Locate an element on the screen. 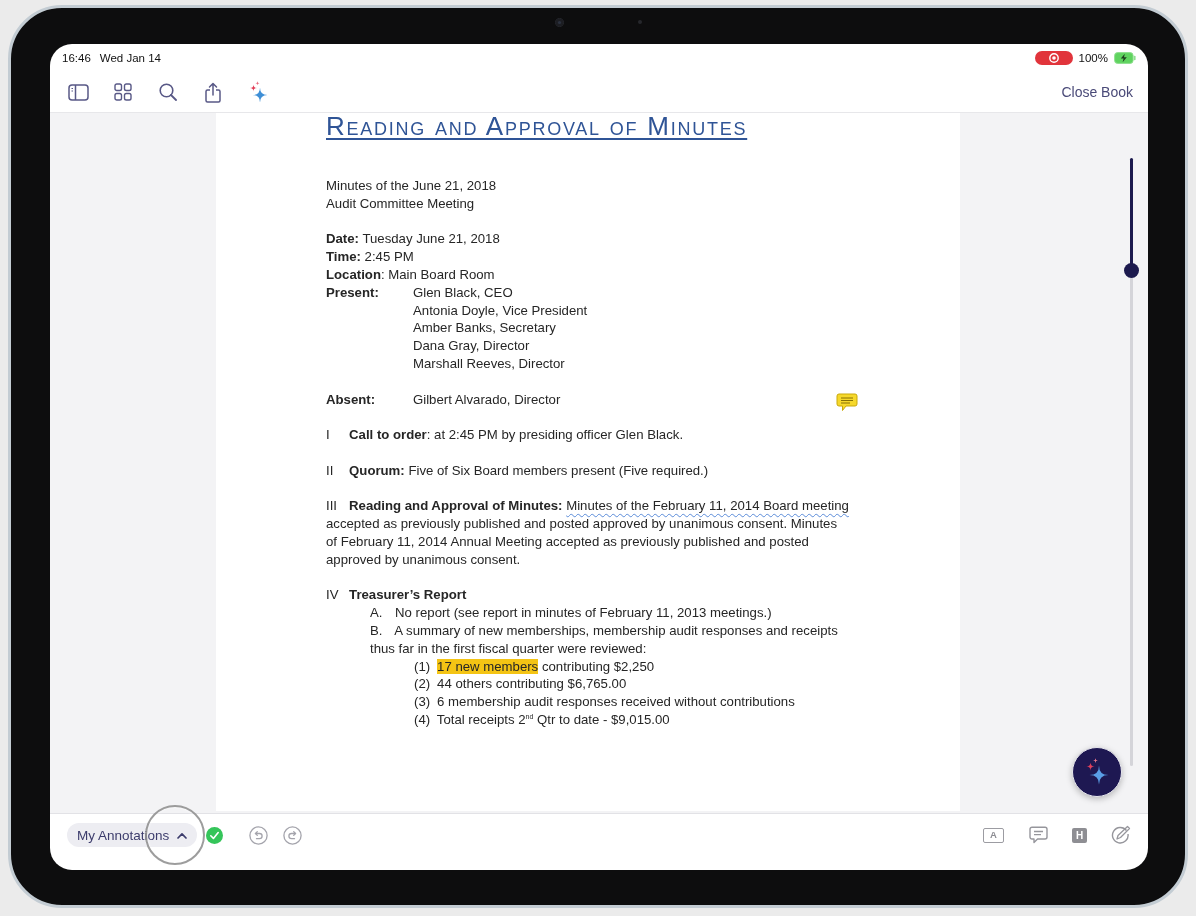 The image size is (1196, 916). list-item: (3) 6 membership audit responses received without contributions is located at coordinates (605, 702).